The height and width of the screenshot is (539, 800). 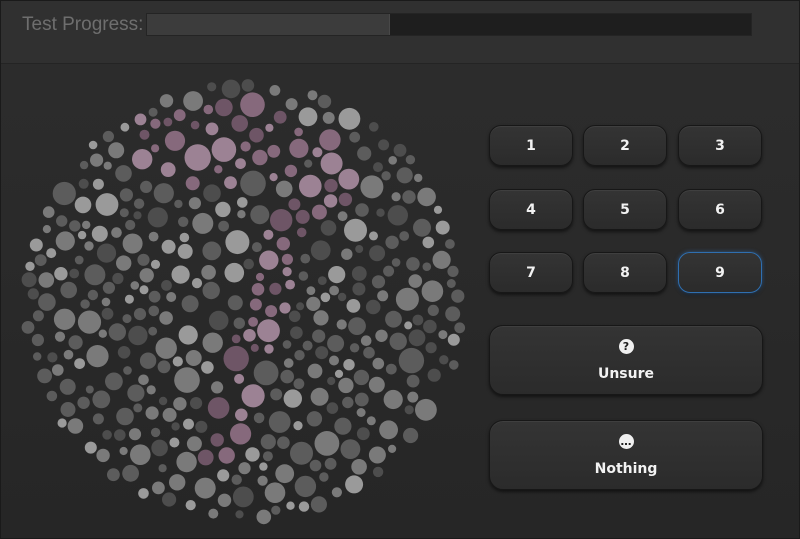 I want to click on answer-9-button: 9, so click(x=720, y=272).